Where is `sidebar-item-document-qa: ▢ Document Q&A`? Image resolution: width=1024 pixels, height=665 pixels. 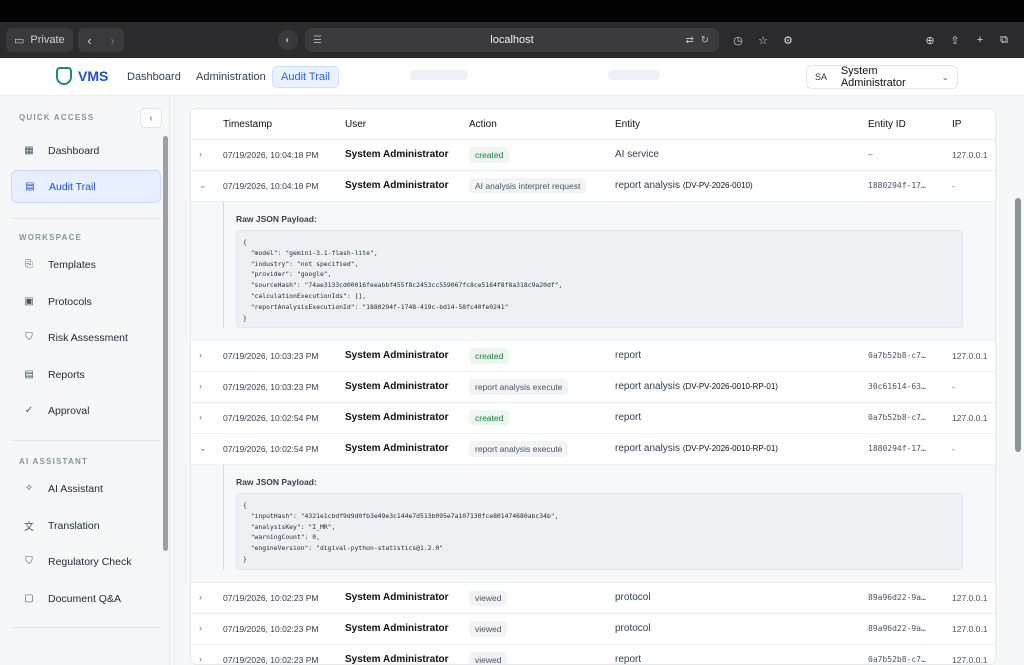
sidebar-item-document-qa: ▢ Document Q&A is located at coordinates (86, 598).